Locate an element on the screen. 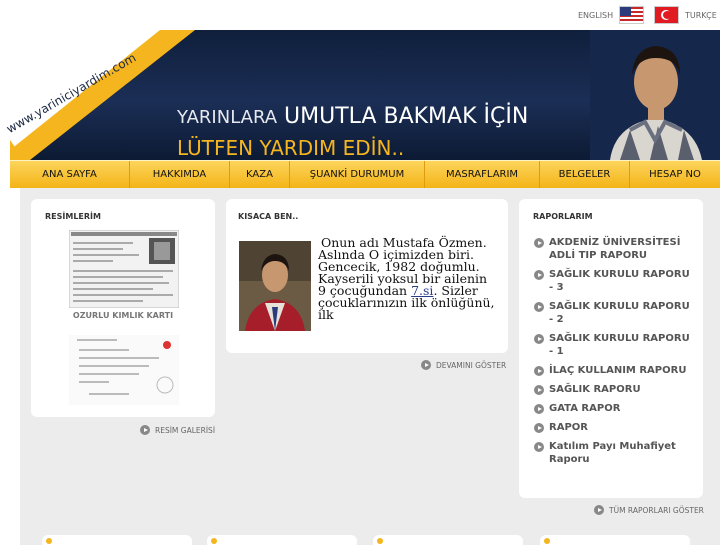  nav-item-belgeler: BELGELER is located at coordinates (585, 174).